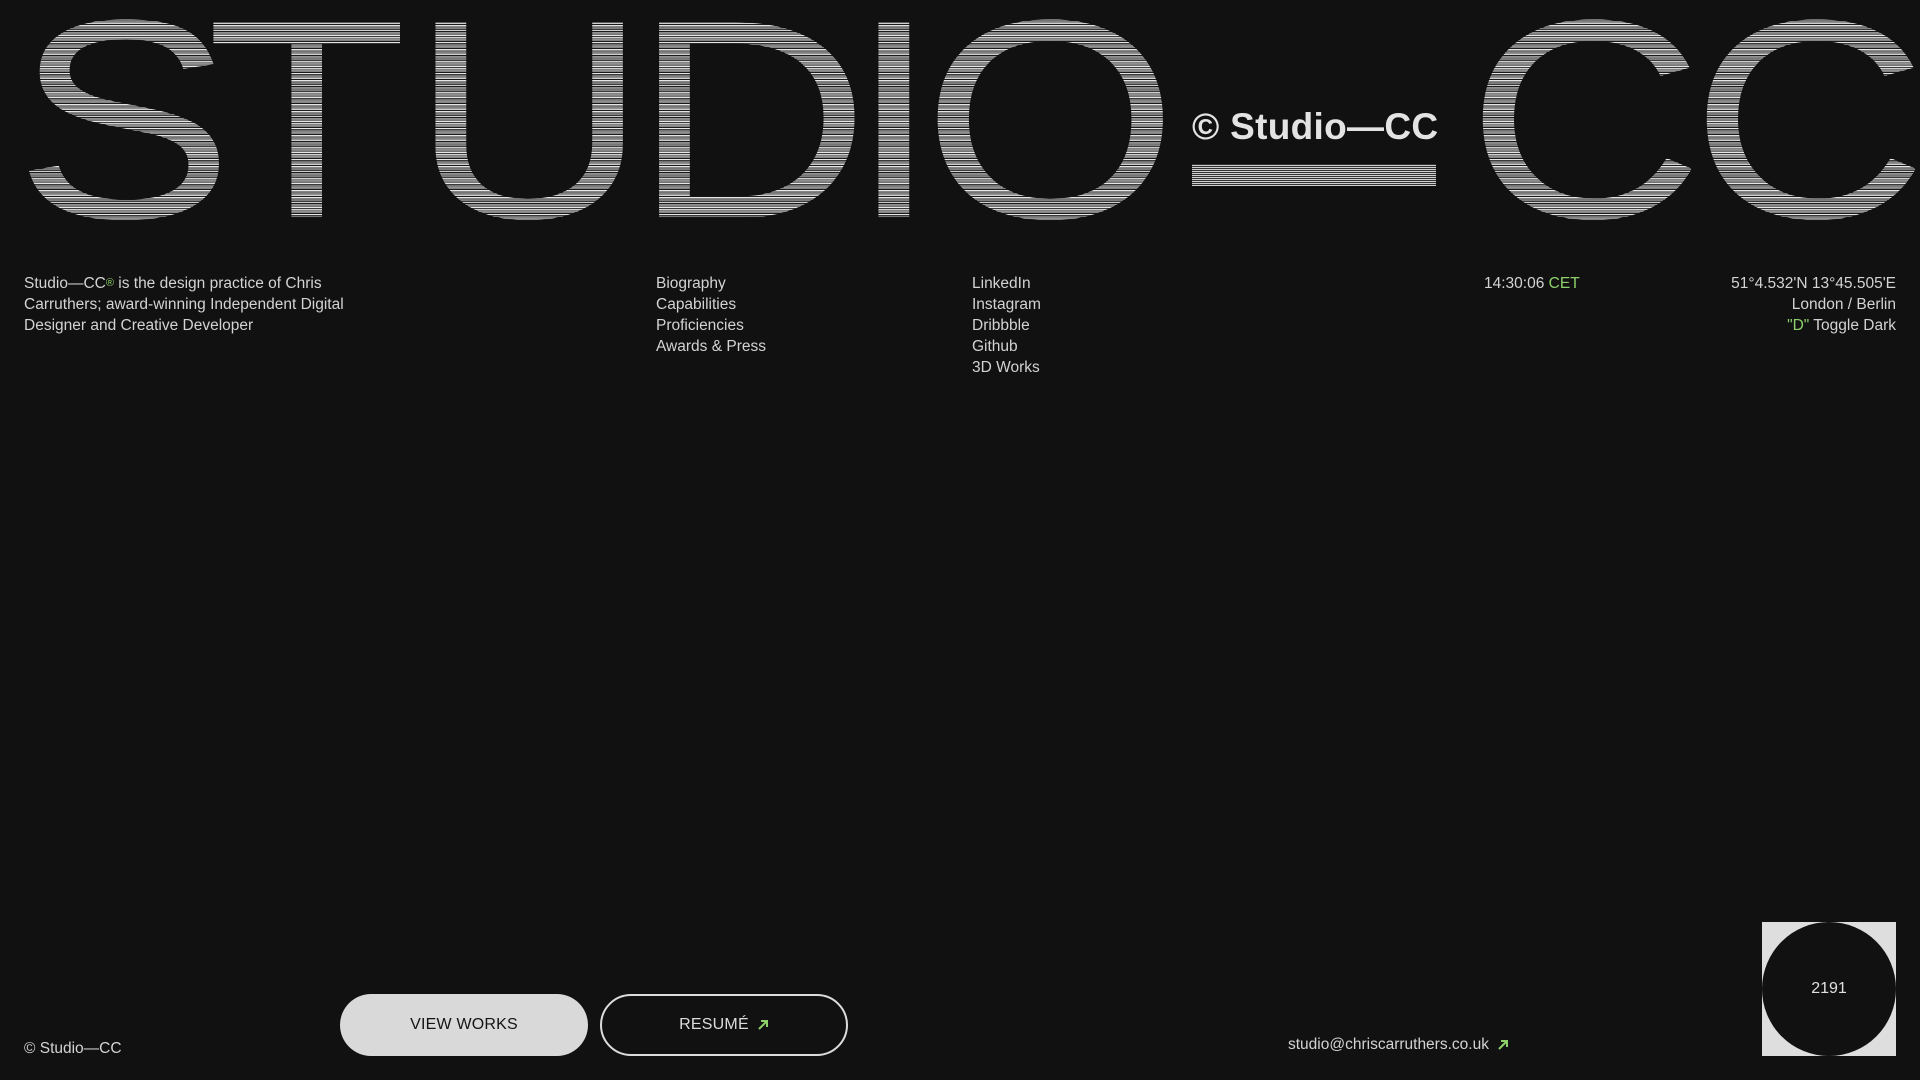  What do you see at coordinates (1006, 283) in the screenshot?
I see `social-link-linkedin: LinkedIn` at bounding box center [1006, 283].